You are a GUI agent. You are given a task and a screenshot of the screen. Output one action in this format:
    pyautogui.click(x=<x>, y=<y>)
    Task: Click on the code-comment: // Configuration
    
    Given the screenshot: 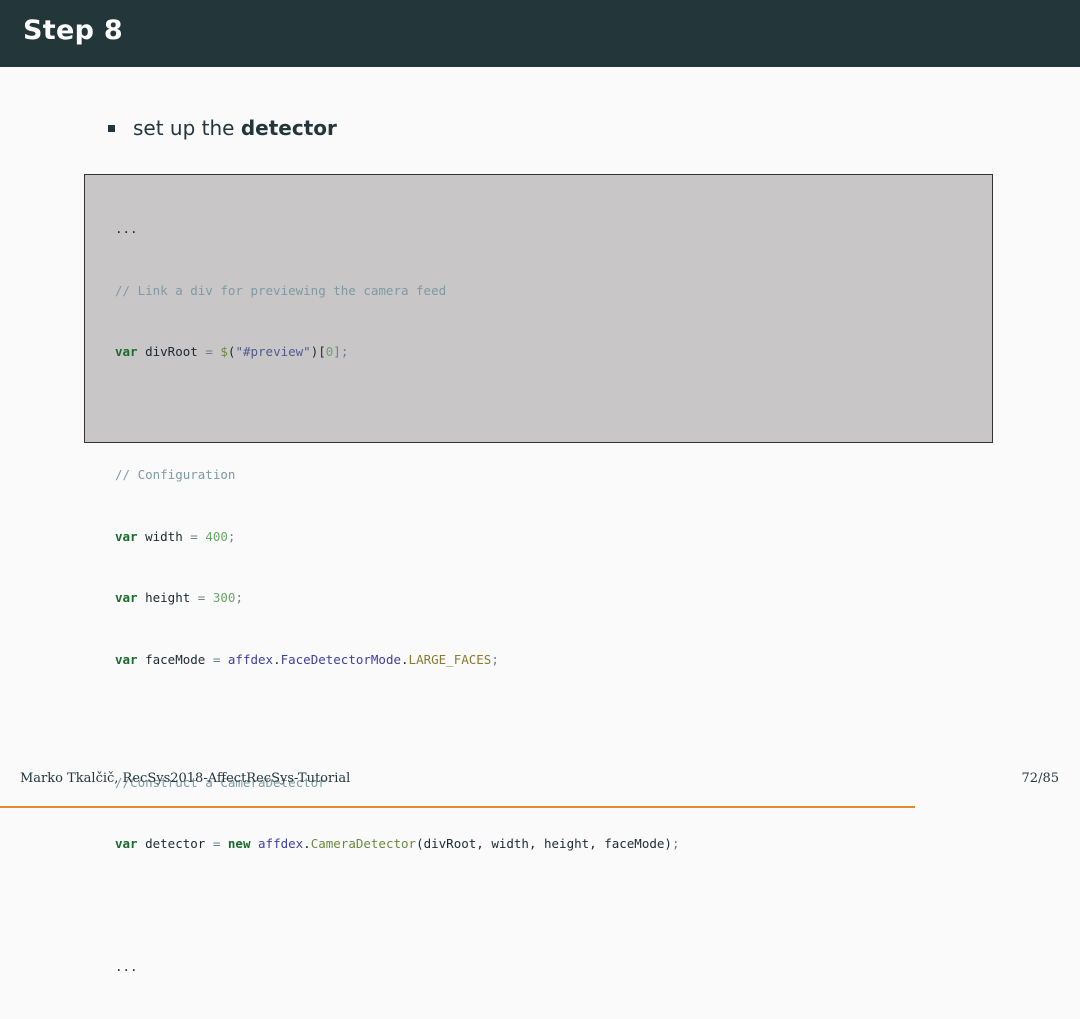 What is the action you would take?
    pyautogui.click(x=397, y=475)
    